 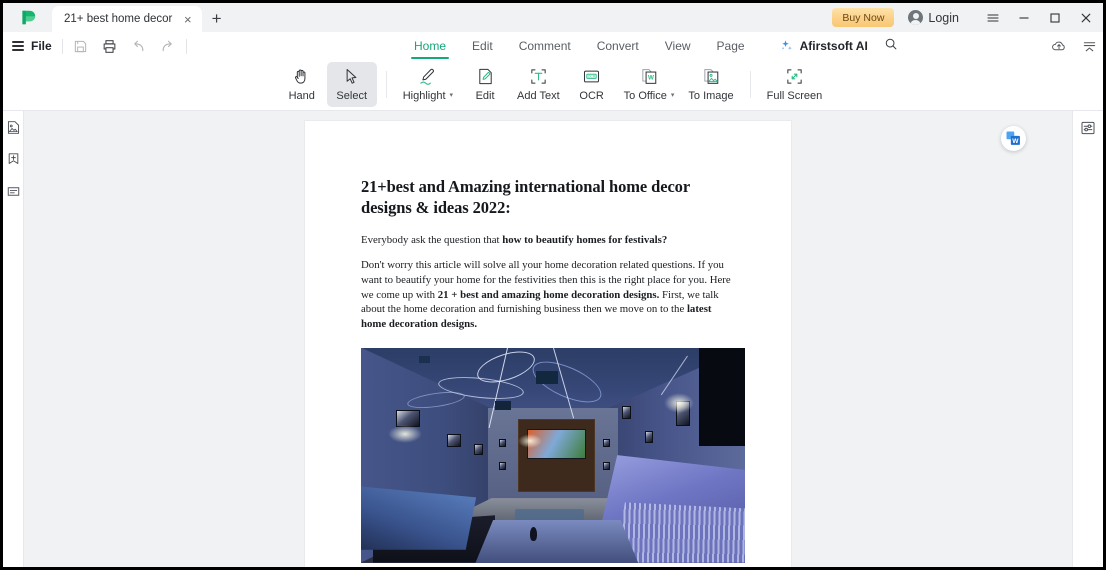 I want to click on tool-to-office: W To Office ▾, so click(x=649, y=84).